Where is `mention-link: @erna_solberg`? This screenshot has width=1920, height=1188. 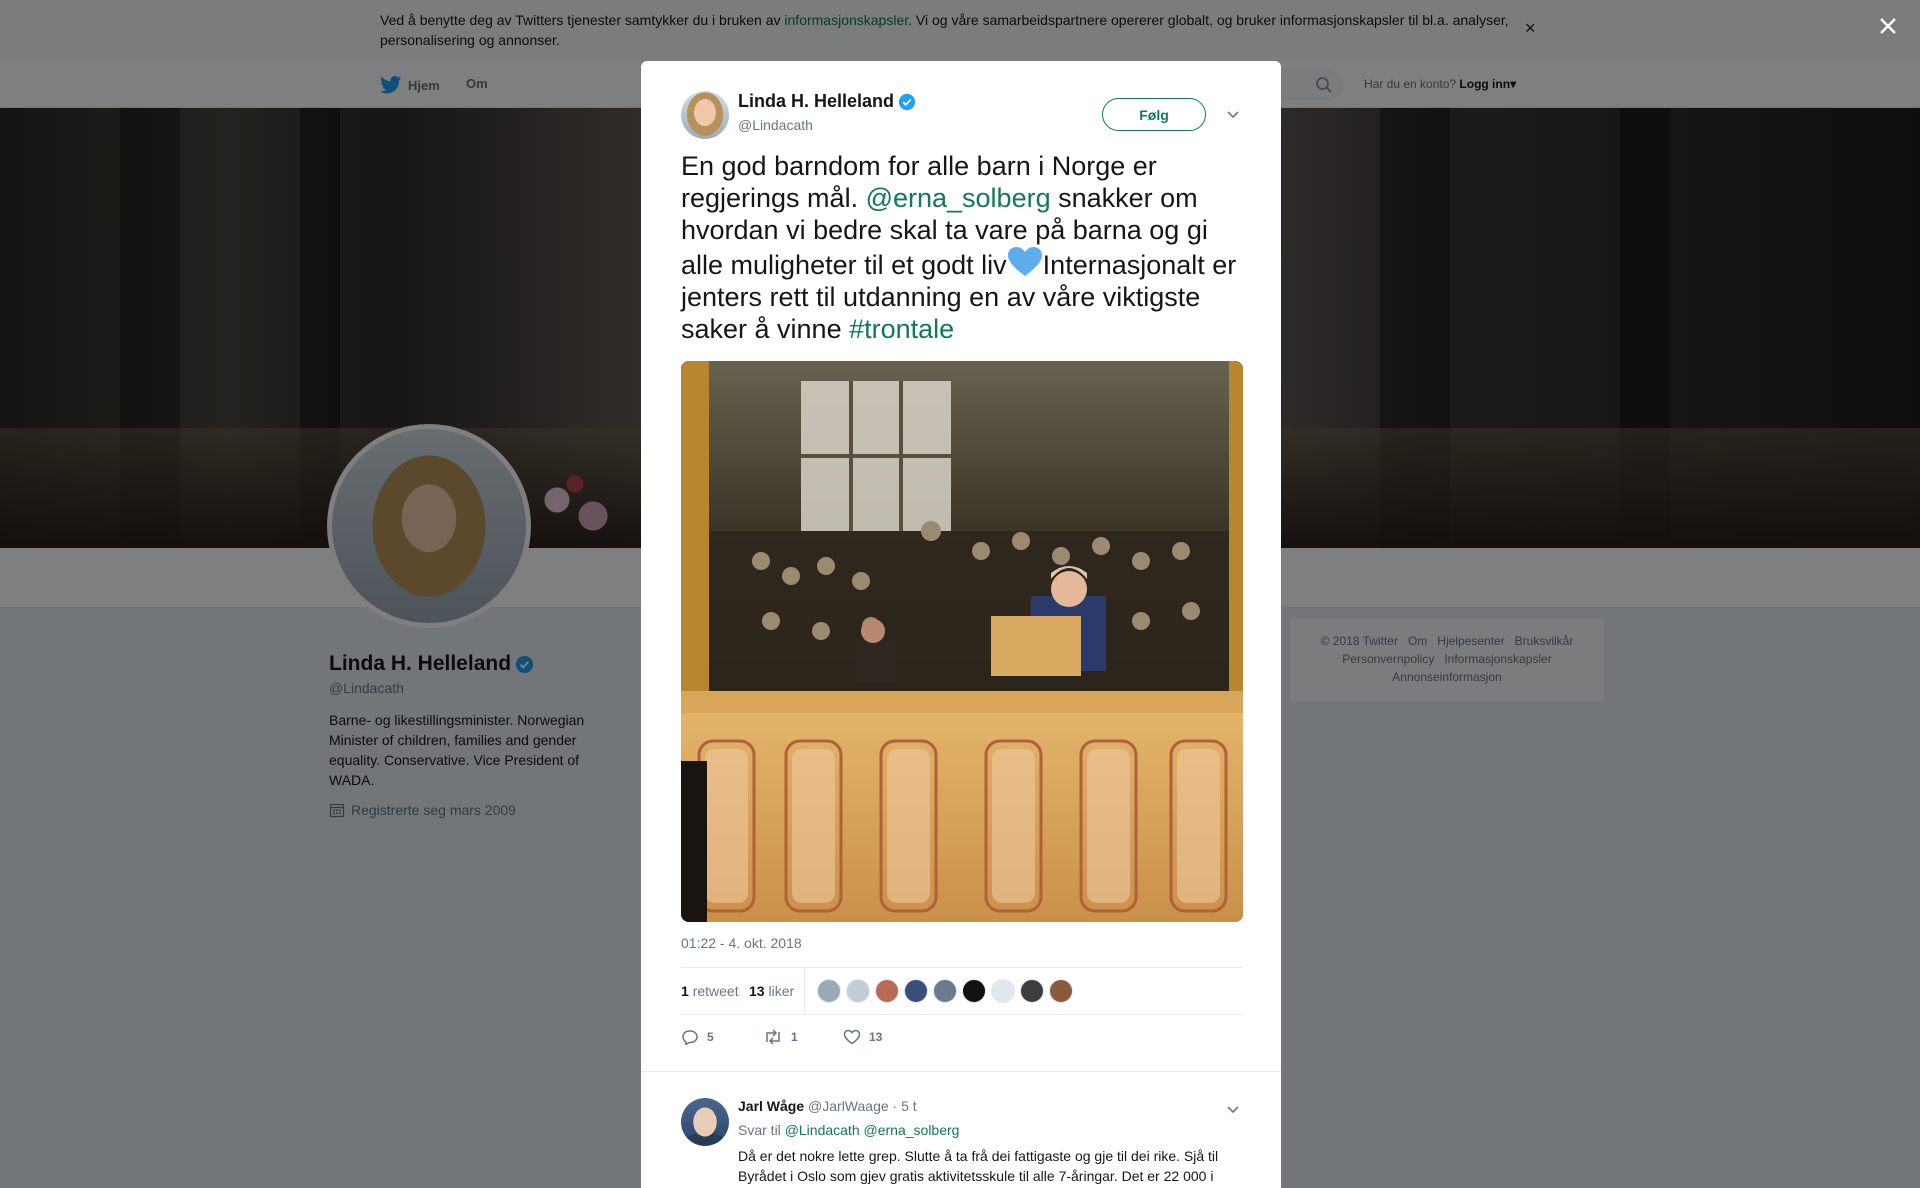
mention-link: @erna_solberg is located at coordinates (958, 198).